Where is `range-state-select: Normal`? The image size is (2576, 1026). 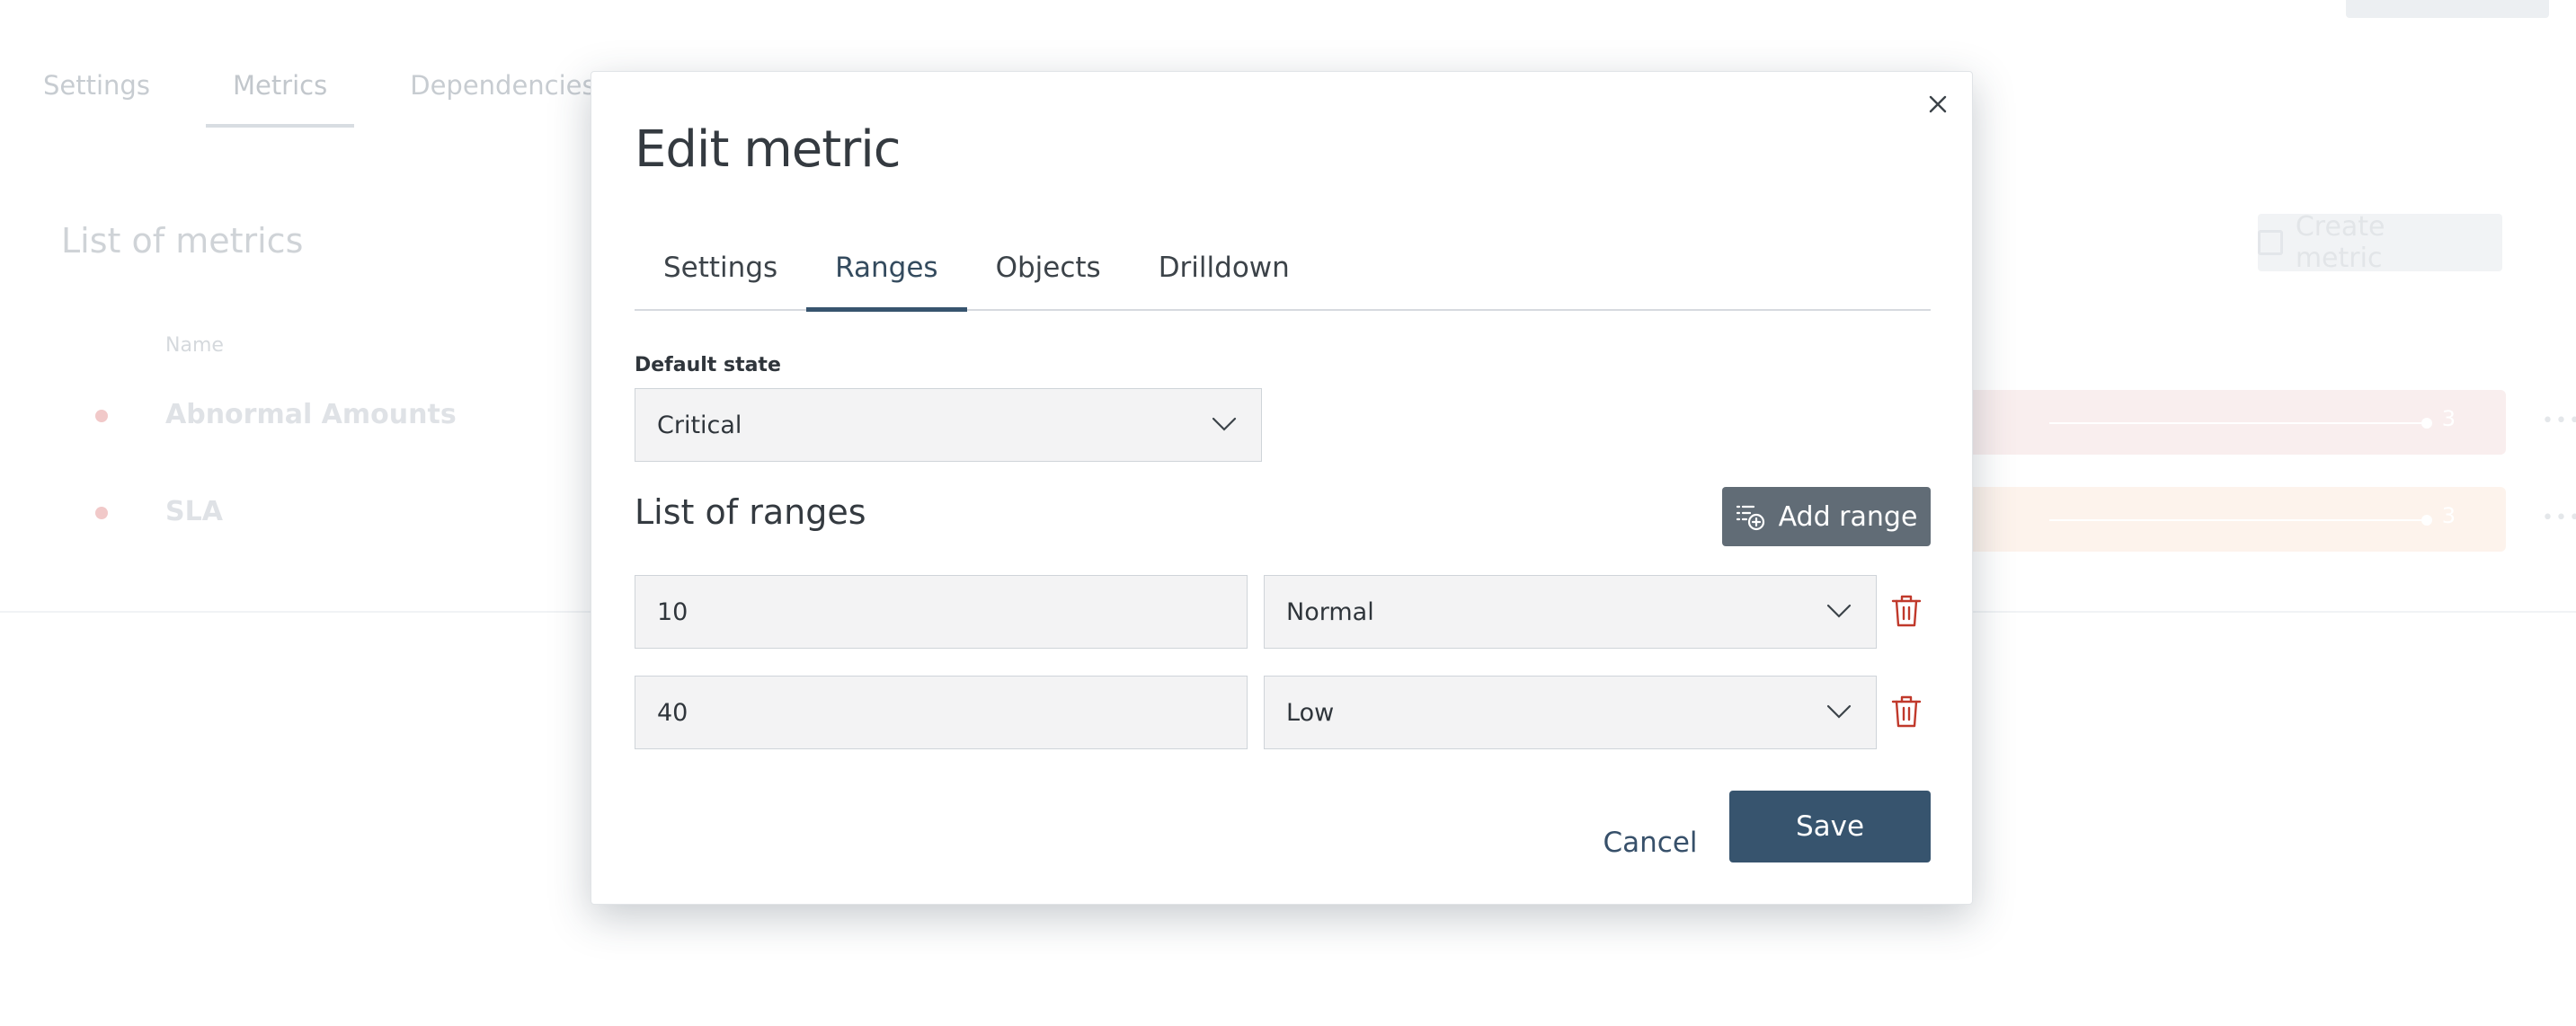
range-state-select: Normal is located at coordinates (1570, 612).